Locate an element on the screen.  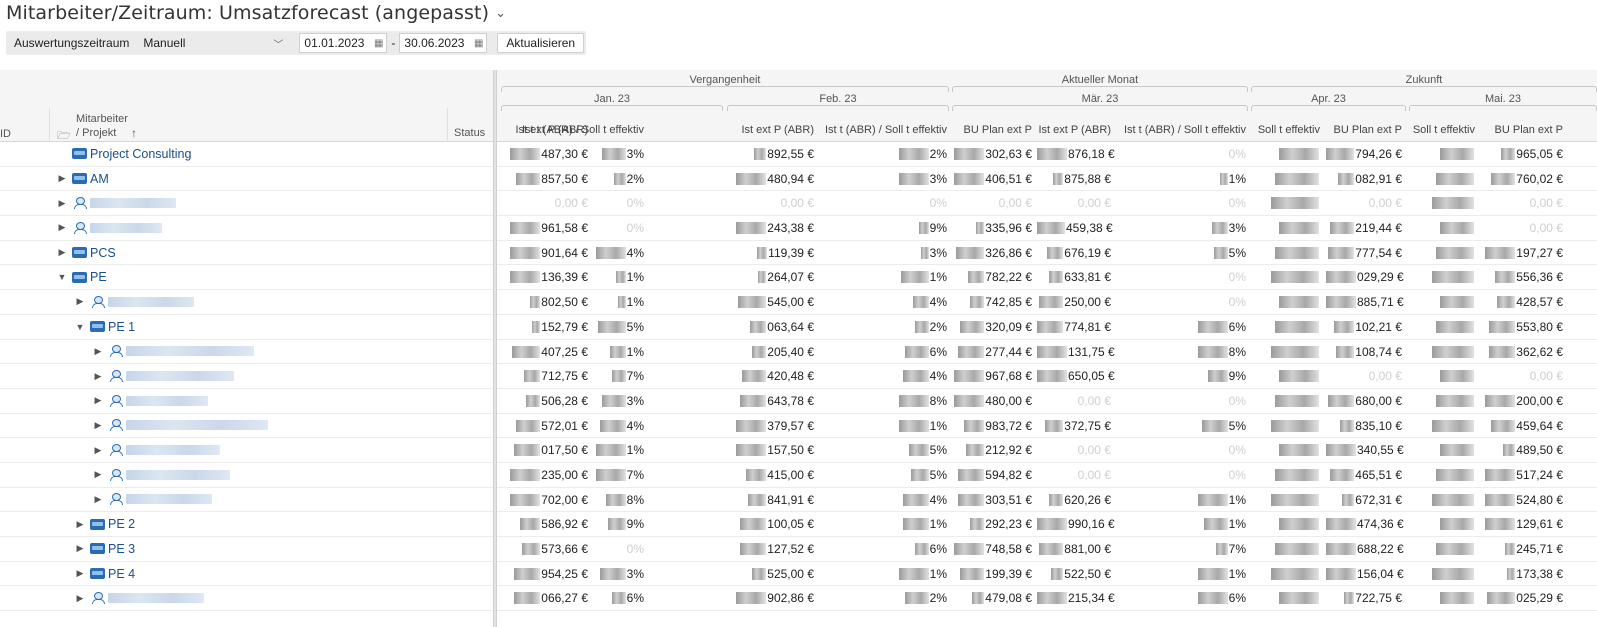
col-header-project: / Projekt is located at coordinates (96, 133).